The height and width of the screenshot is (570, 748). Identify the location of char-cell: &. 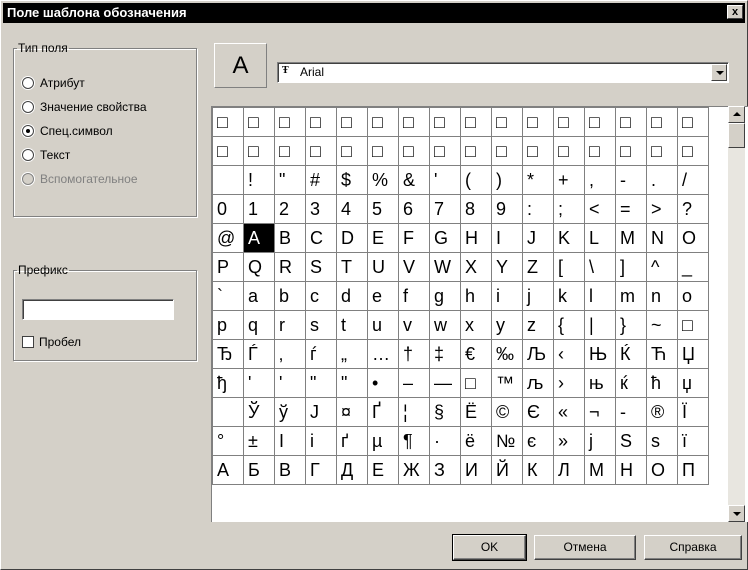
(414, 180).